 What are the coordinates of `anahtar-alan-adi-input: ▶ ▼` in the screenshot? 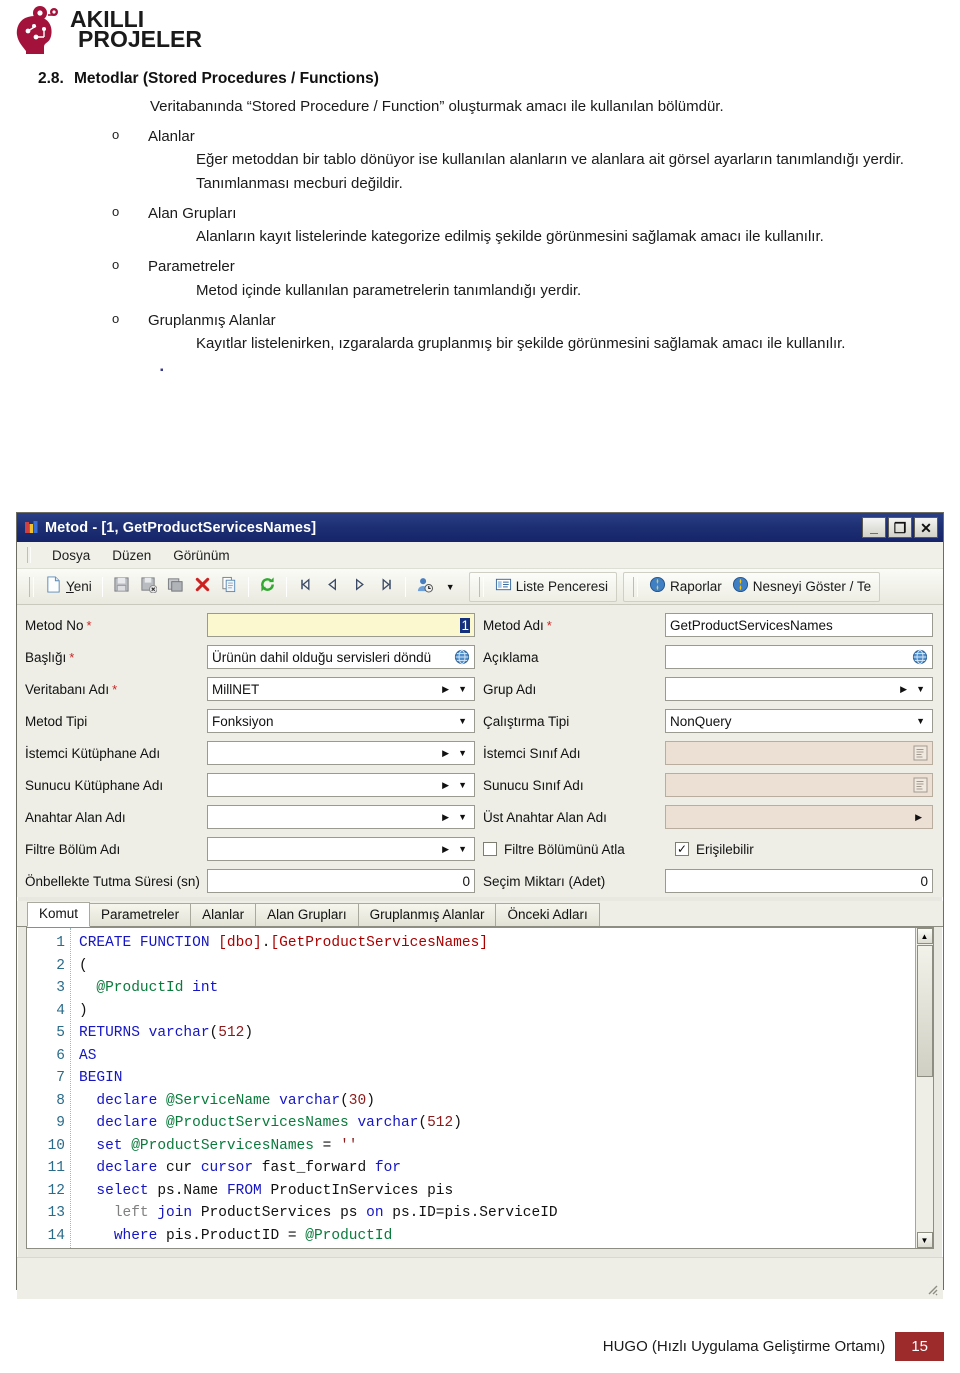 It's located at (341, 817).